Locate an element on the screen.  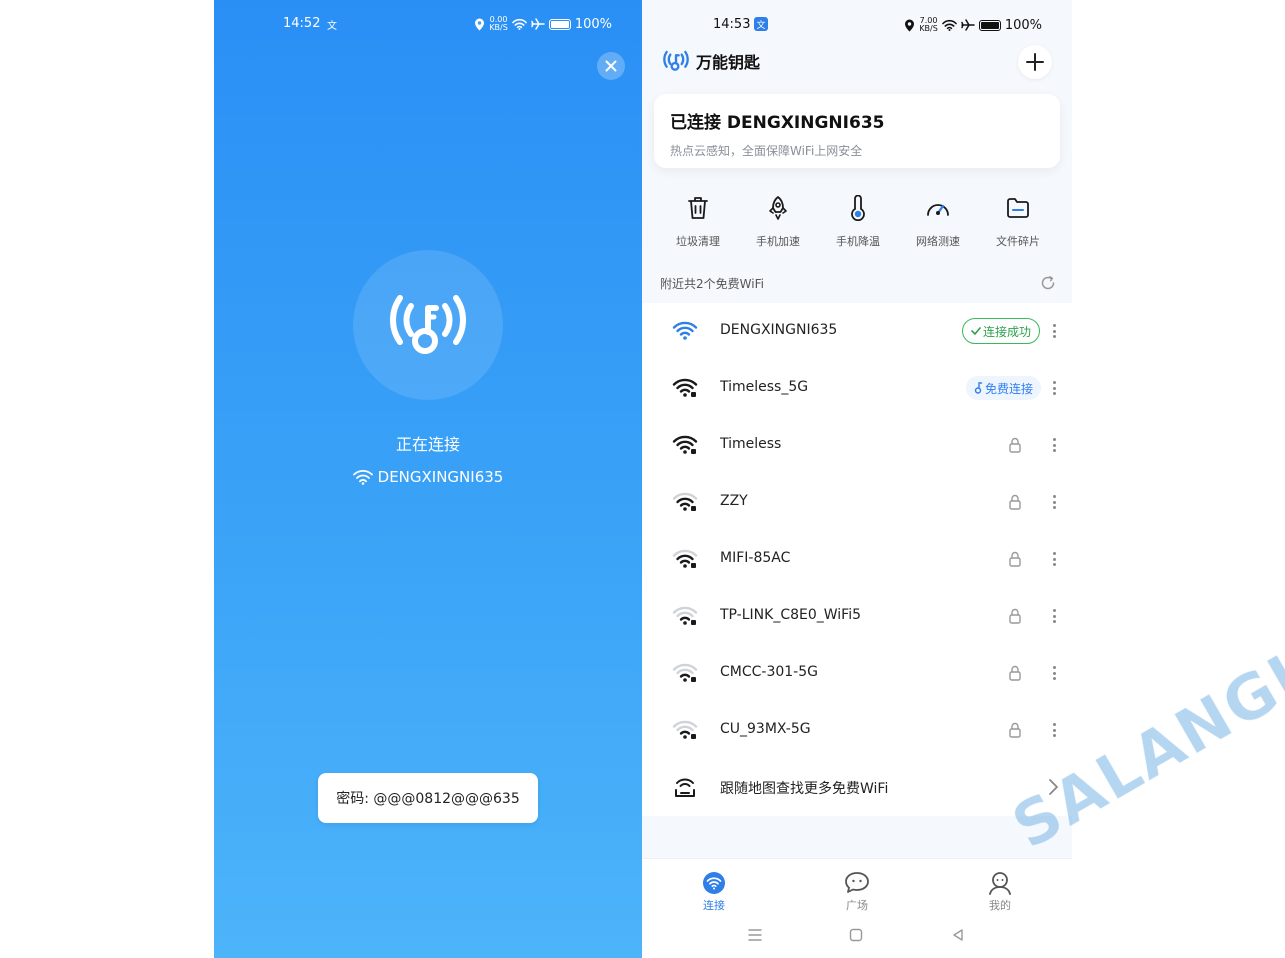
wifi-row: Timeless is located at coordinates (857, 445).